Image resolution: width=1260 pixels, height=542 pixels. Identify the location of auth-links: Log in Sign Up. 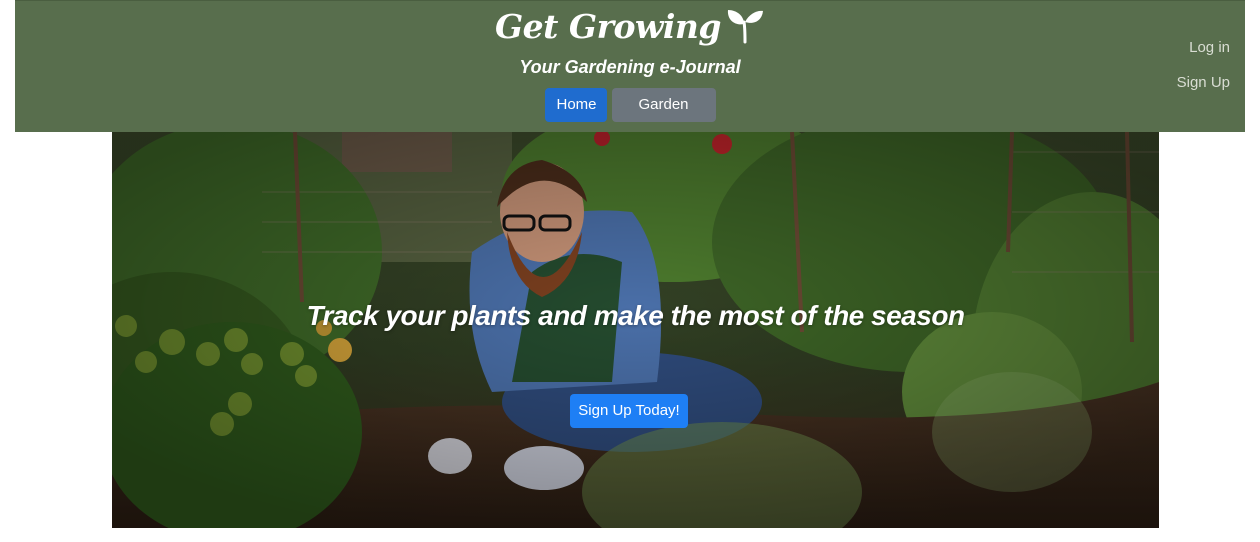
(1203, 65).